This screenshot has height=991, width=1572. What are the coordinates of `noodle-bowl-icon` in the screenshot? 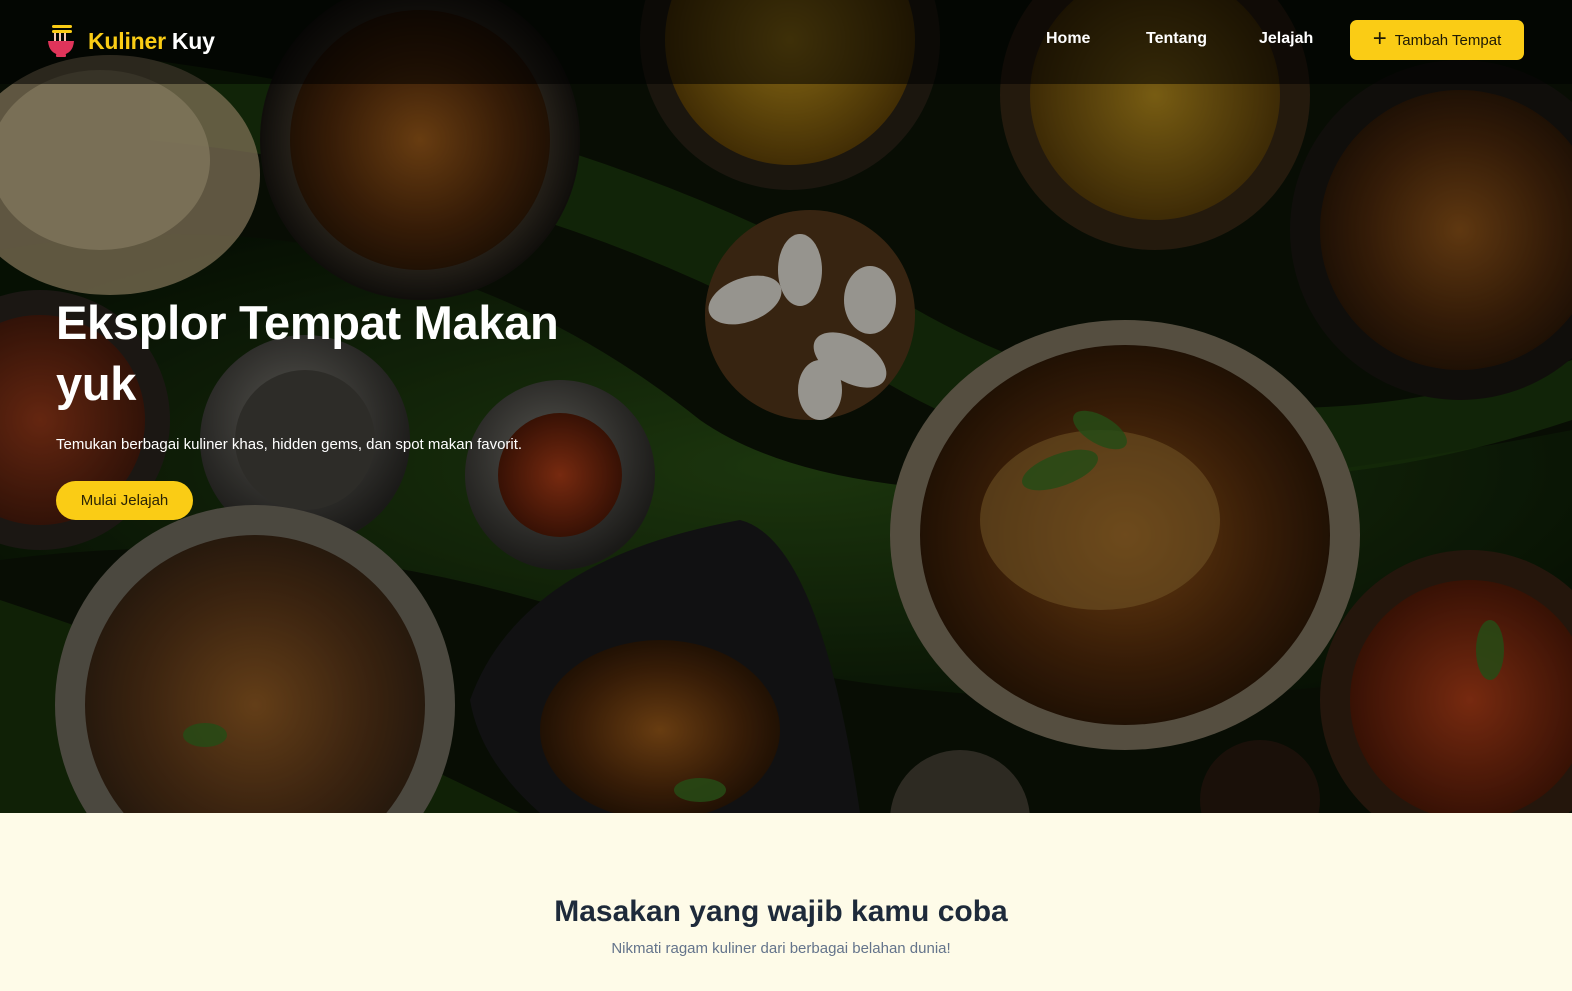 It's located at (61, 41).